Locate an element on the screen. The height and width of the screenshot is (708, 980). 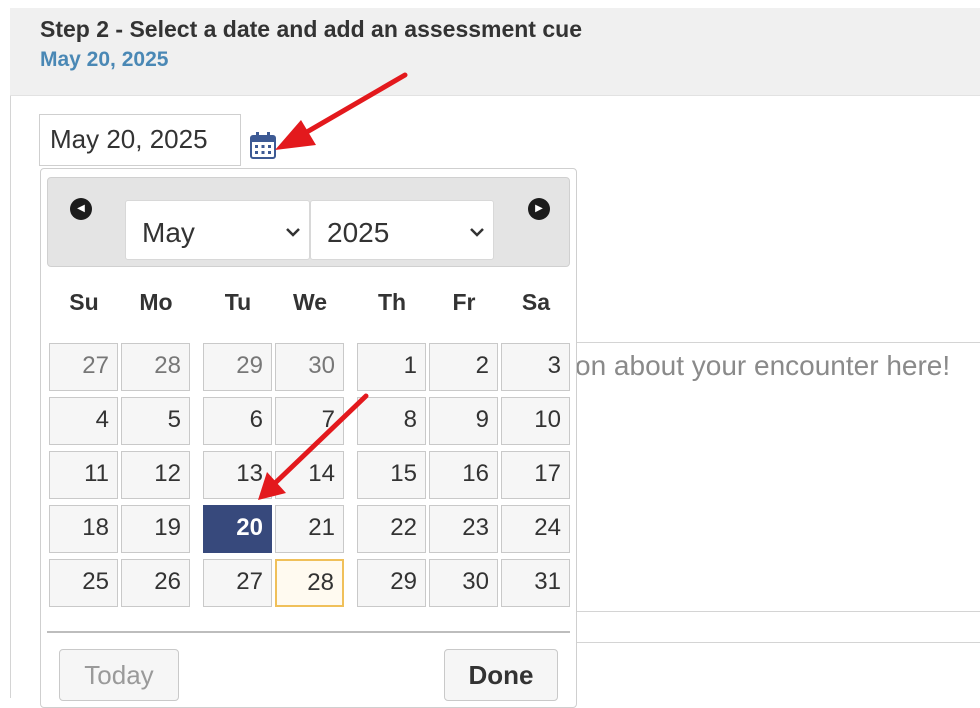
day-cell: 2 is located at coordinates (463, 367).